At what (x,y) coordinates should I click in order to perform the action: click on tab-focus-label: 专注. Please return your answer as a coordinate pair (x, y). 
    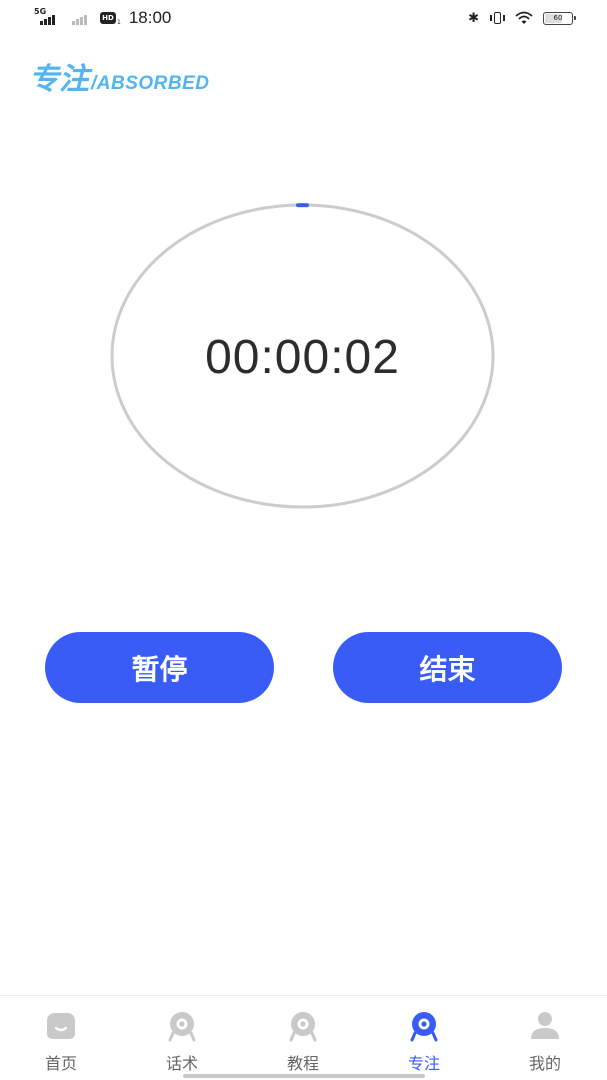
    Looking at the image, I should click on (423, 1063).